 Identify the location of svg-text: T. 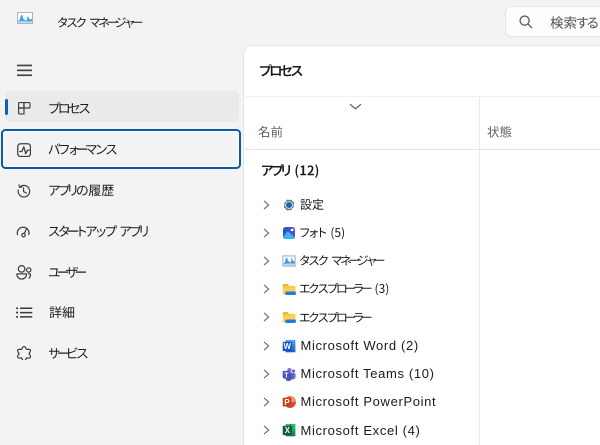
(286, 374).